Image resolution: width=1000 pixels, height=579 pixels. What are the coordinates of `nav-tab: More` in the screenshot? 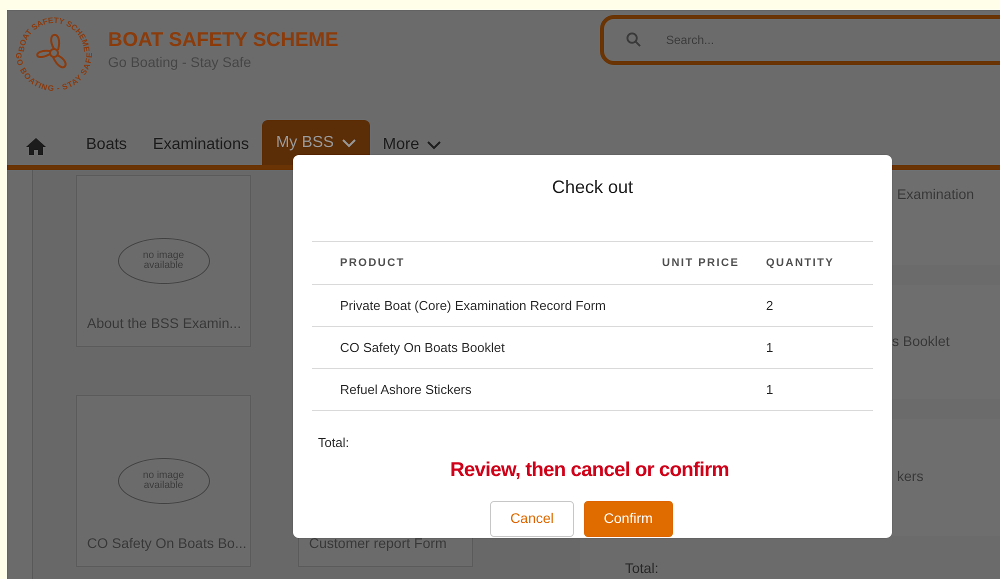 It's located at (412, 145).